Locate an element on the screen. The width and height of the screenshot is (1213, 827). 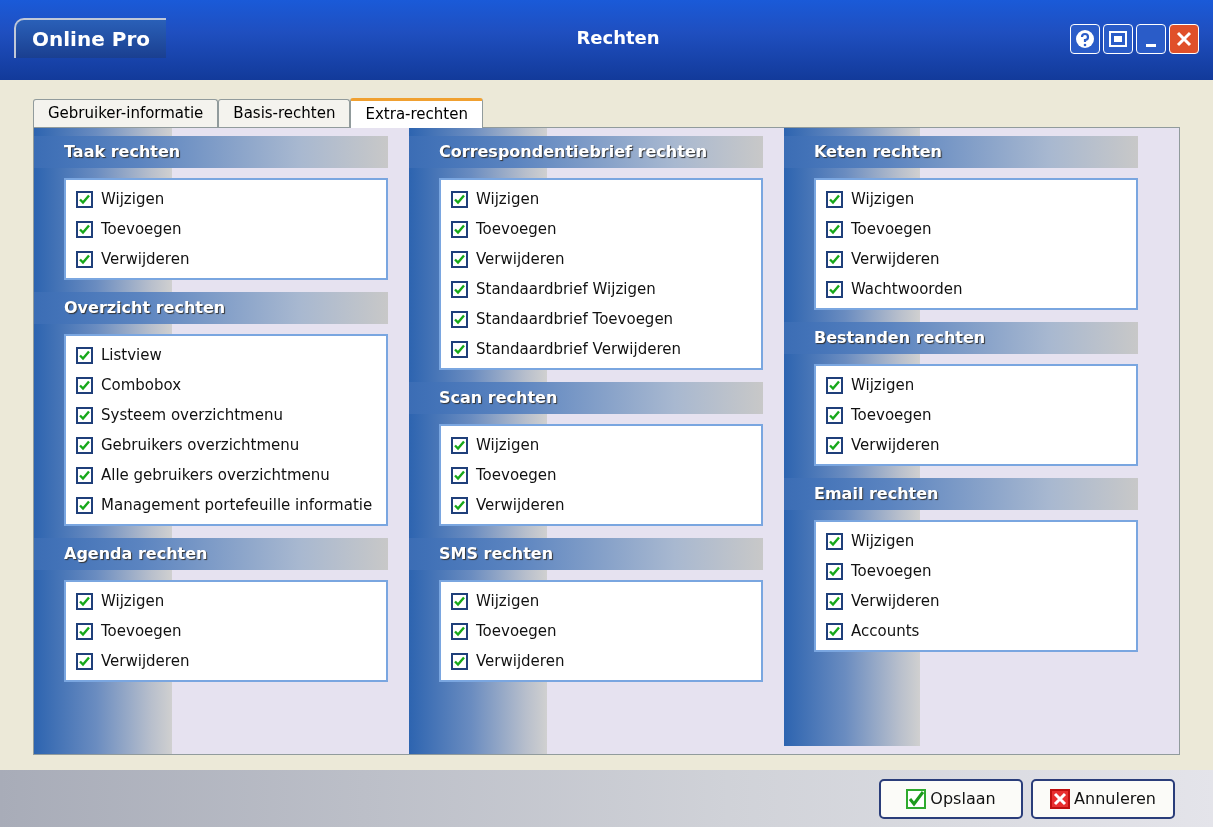
close-button is located at coordinates (1184, 39).